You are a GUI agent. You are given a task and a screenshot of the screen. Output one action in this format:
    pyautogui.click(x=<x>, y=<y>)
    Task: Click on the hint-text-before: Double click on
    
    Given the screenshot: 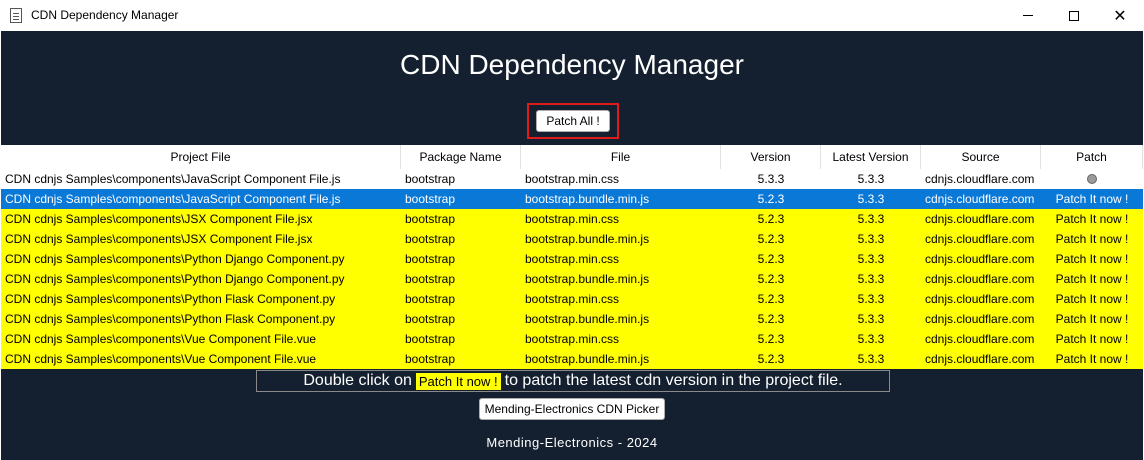 What is the action you would take?
    pyautogui.click(x=357, y=380)
    